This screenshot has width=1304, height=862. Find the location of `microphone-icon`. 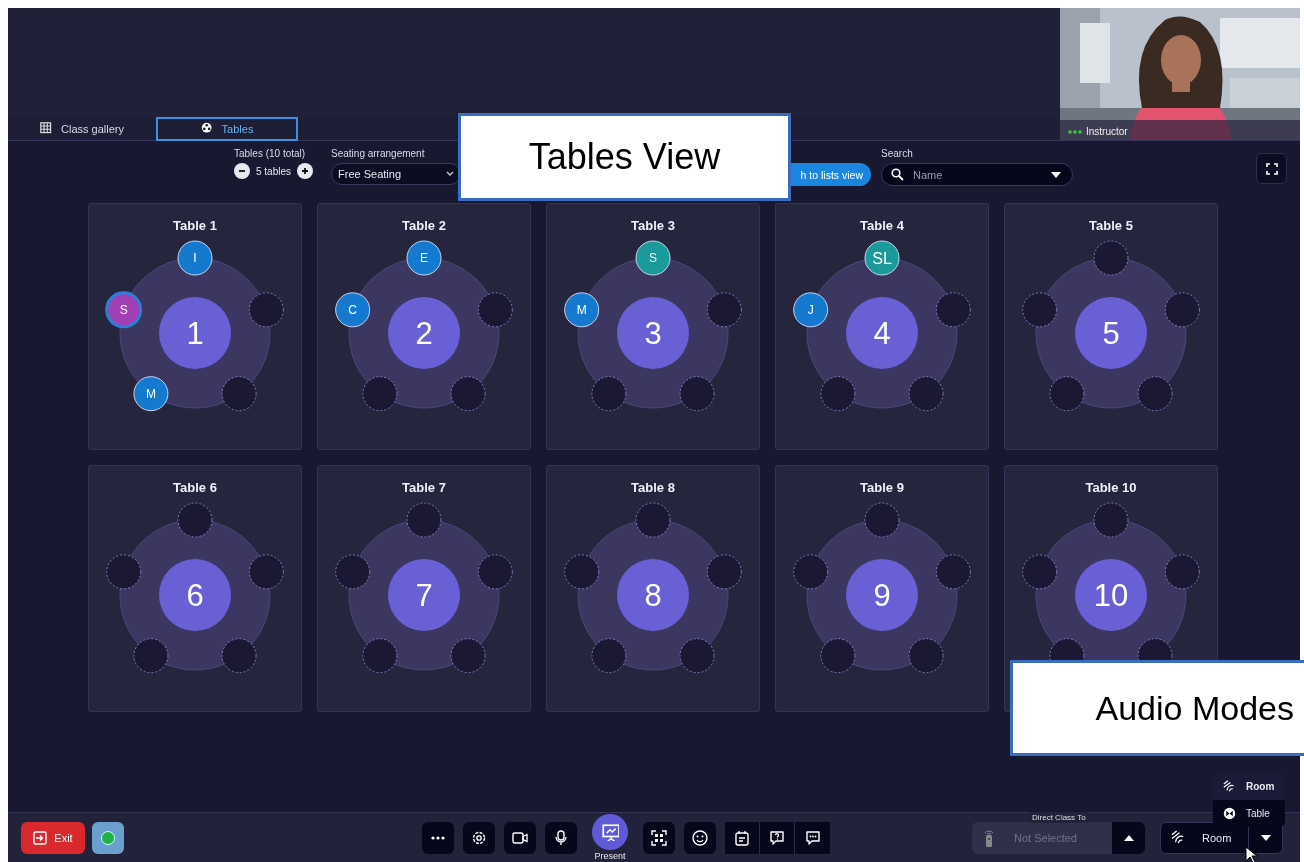

microphone-icon is located at coordinates (561, 837).